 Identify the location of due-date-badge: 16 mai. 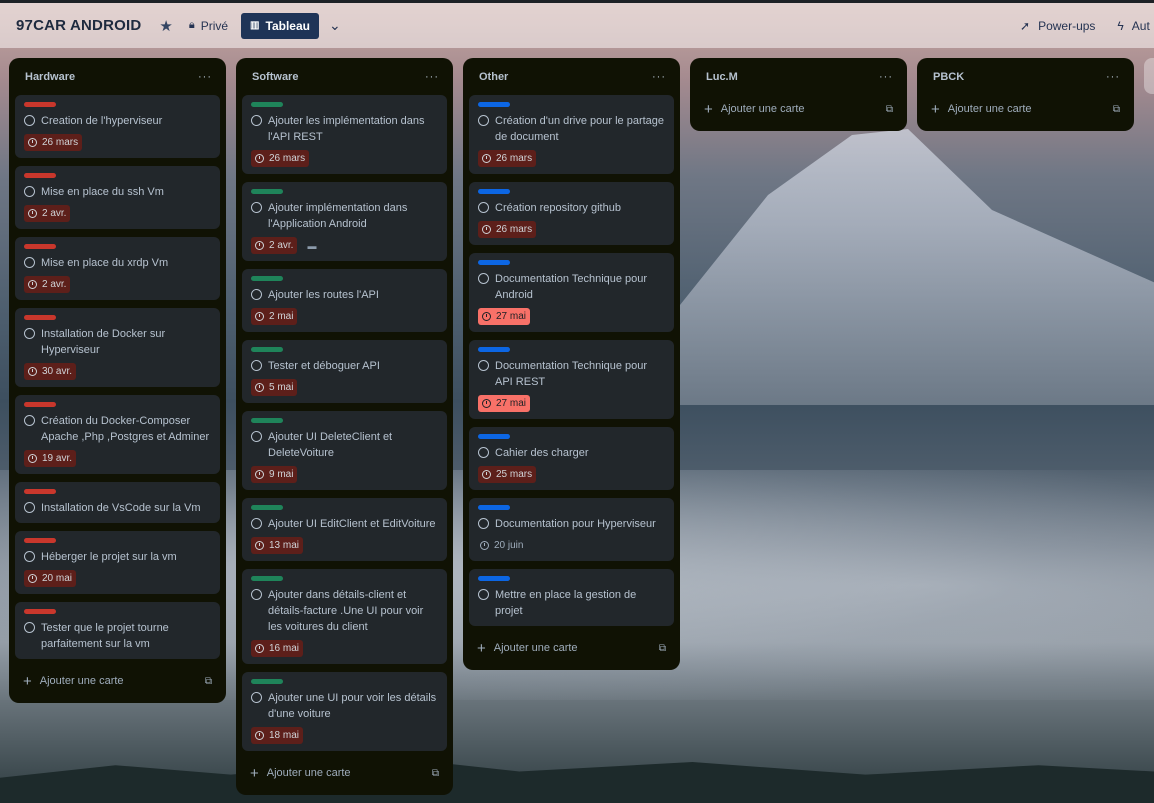
(277, 648).